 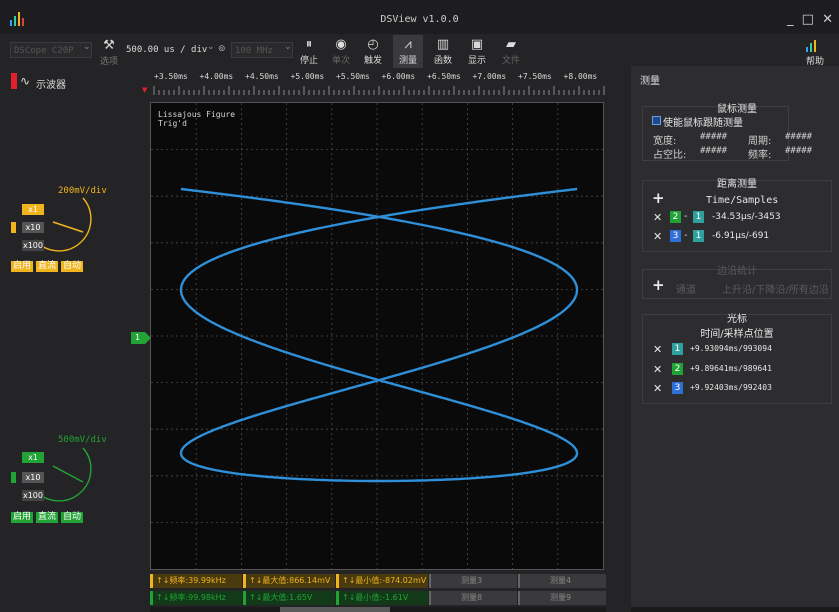 What do you see at coordinates (737, 109) in the screenshot?
I see `cursor-measure-title: 鼠标测量` at bounding box center [737, 109].